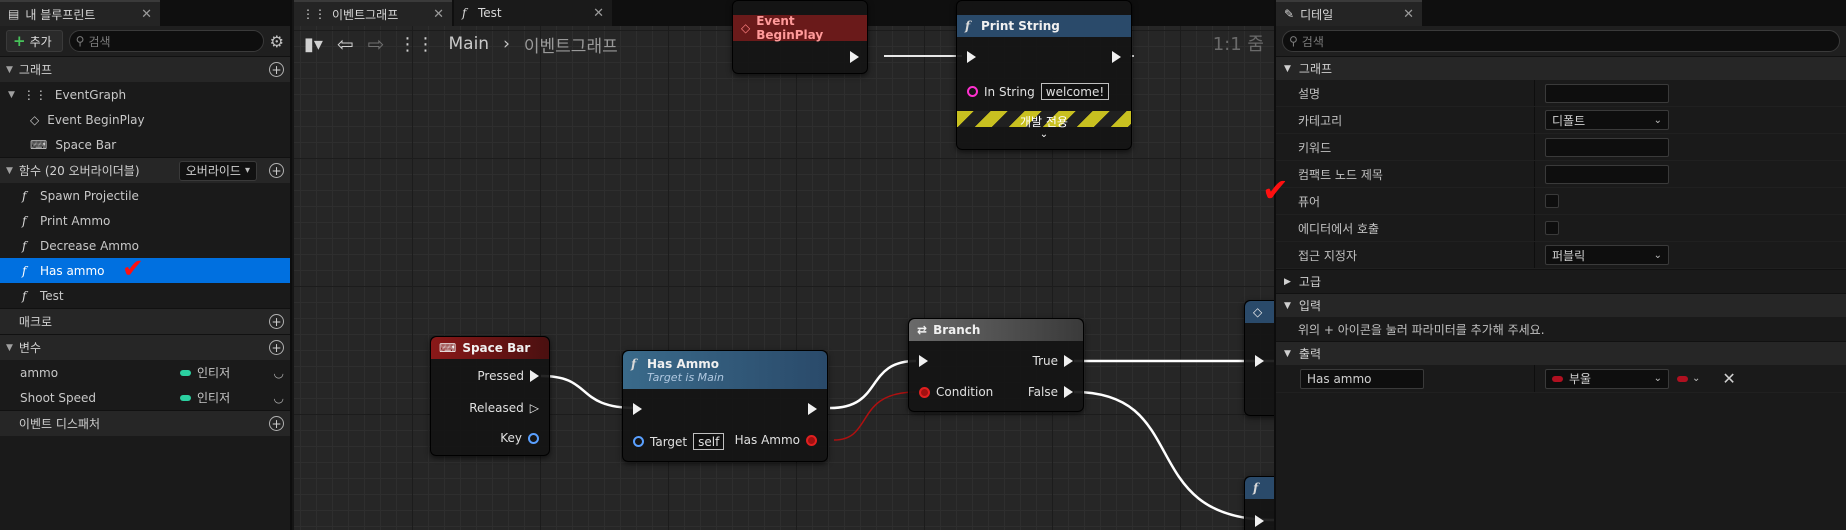  What do you see at coordinates (709, 441) in the screenshot?
I see `target-value: self` at bounding box center [709, 441].